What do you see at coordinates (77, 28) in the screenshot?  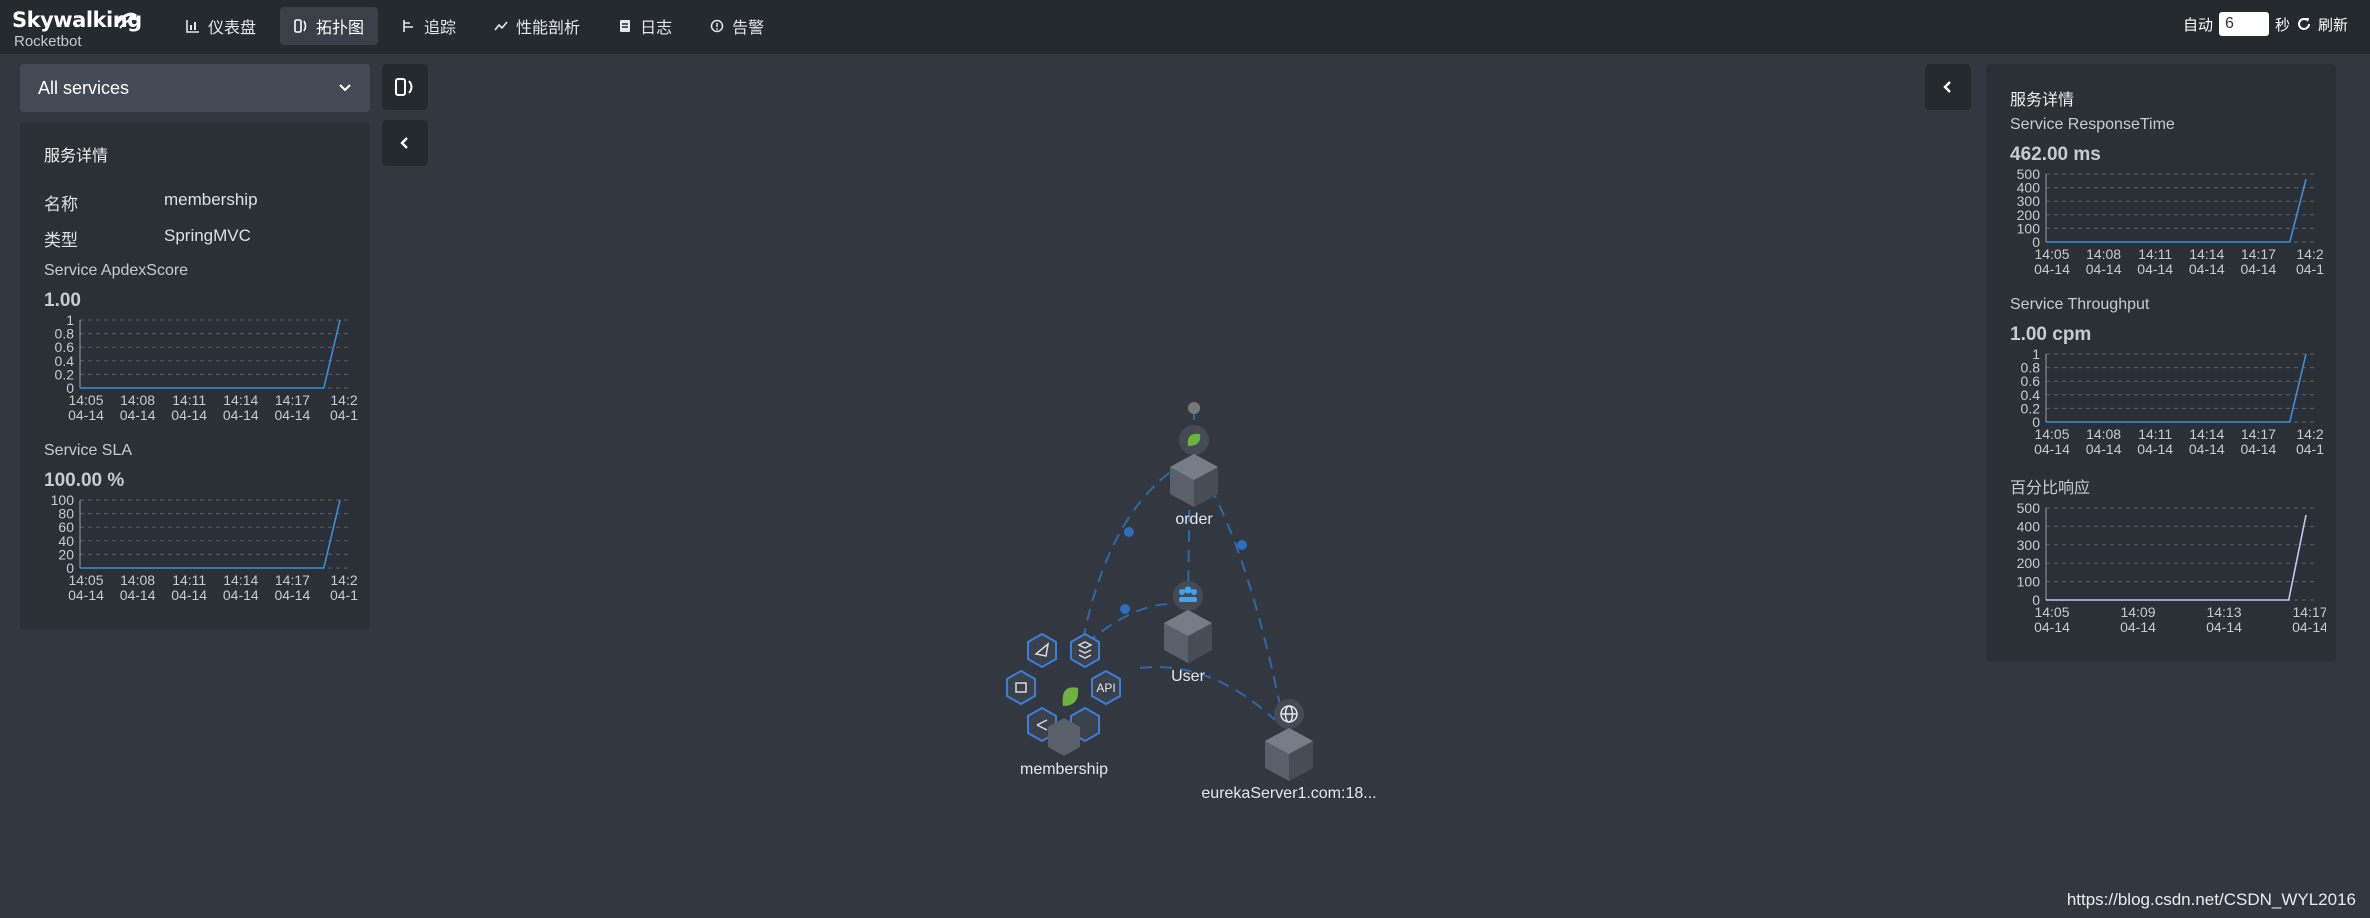 I see `logo: Skywalking Rocketbot` at bounding box center [77, 28].